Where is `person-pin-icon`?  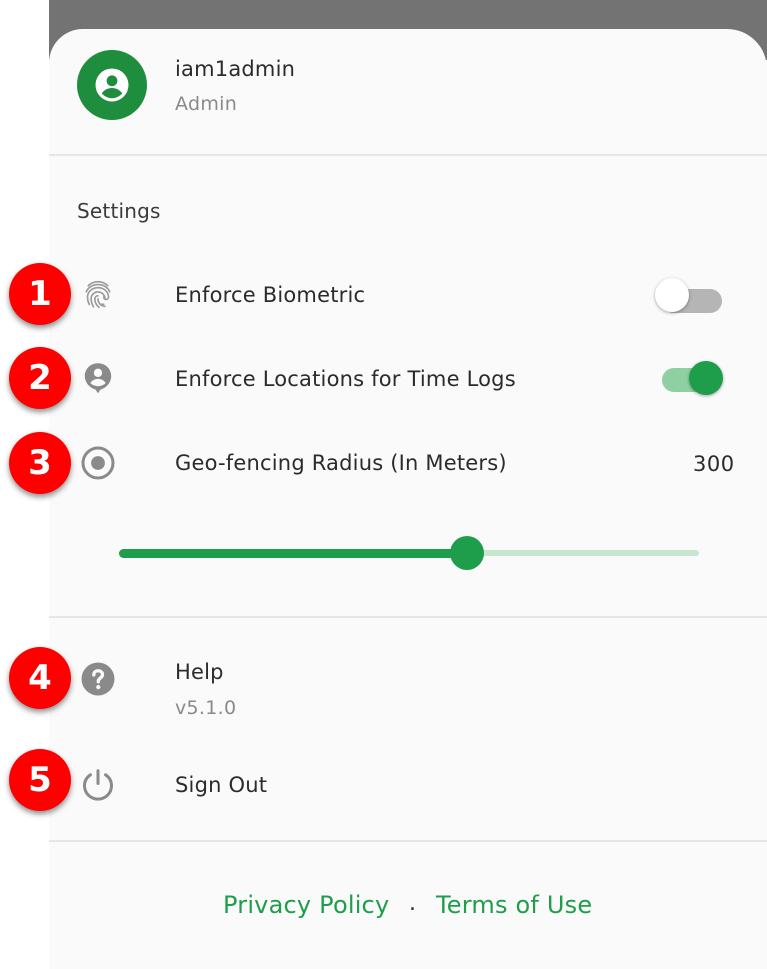 person-pin-icon is located at coordinates (98, 379).